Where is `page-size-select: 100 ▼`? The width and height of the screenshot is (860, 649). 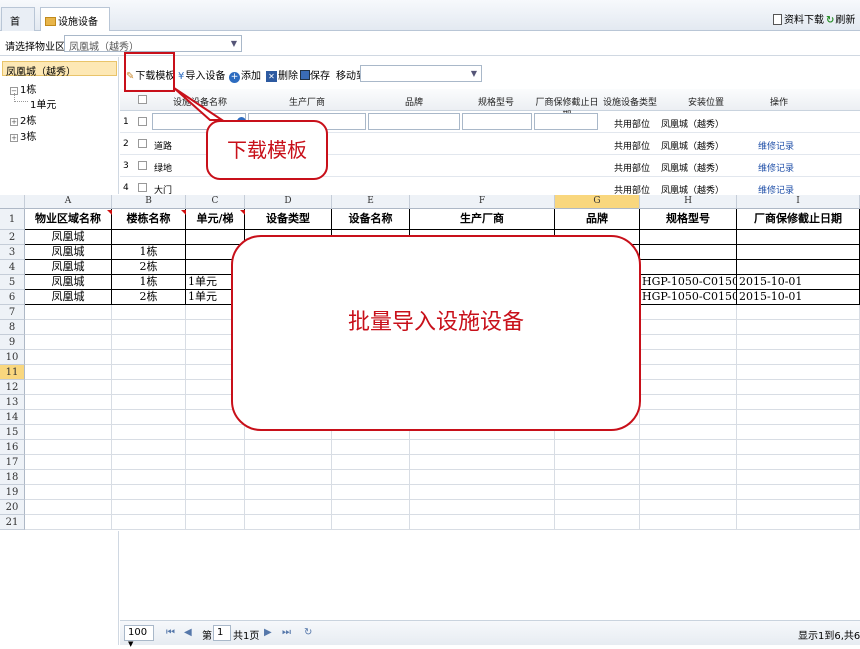
page-size-select: 100 ▼ is located at coordinates (139, 636).